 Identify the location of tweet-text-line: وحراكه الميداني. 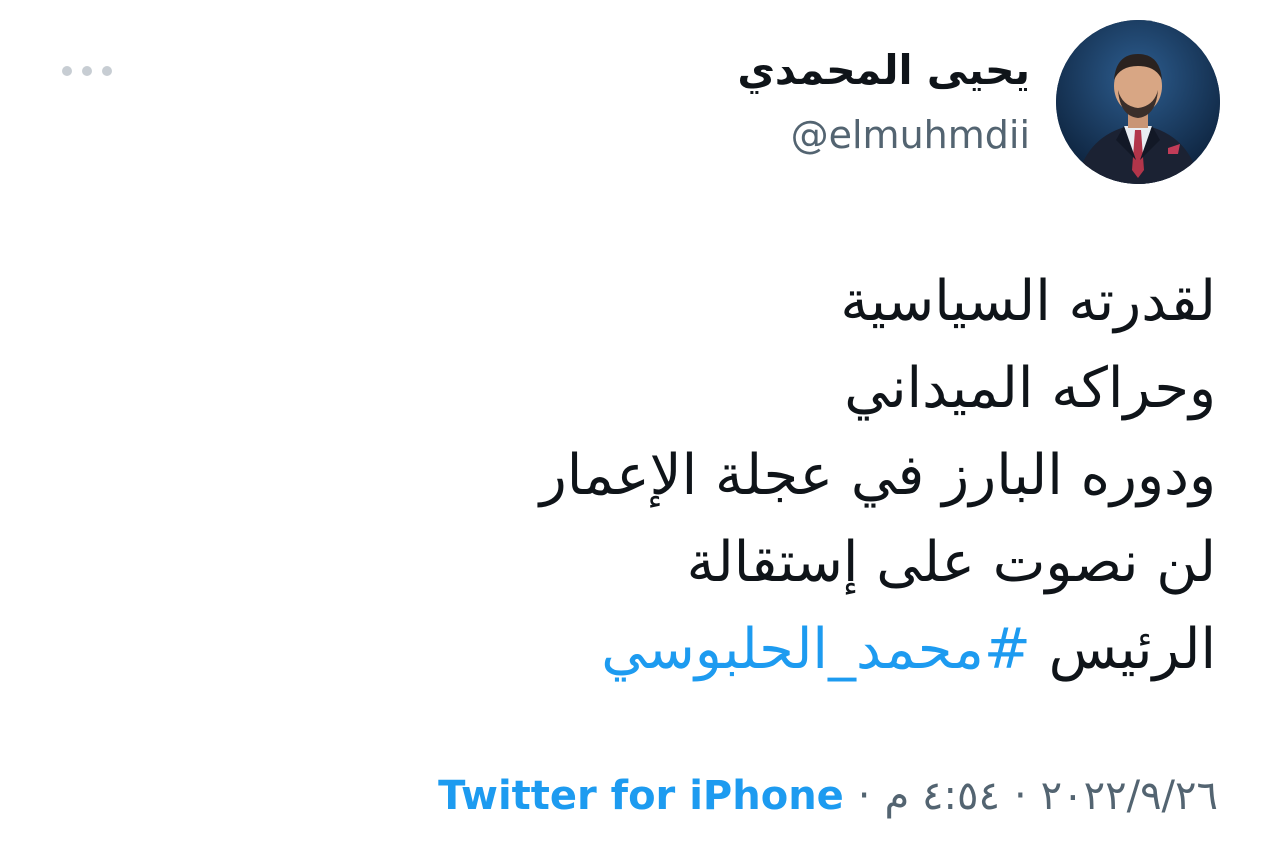
(1030, 388).